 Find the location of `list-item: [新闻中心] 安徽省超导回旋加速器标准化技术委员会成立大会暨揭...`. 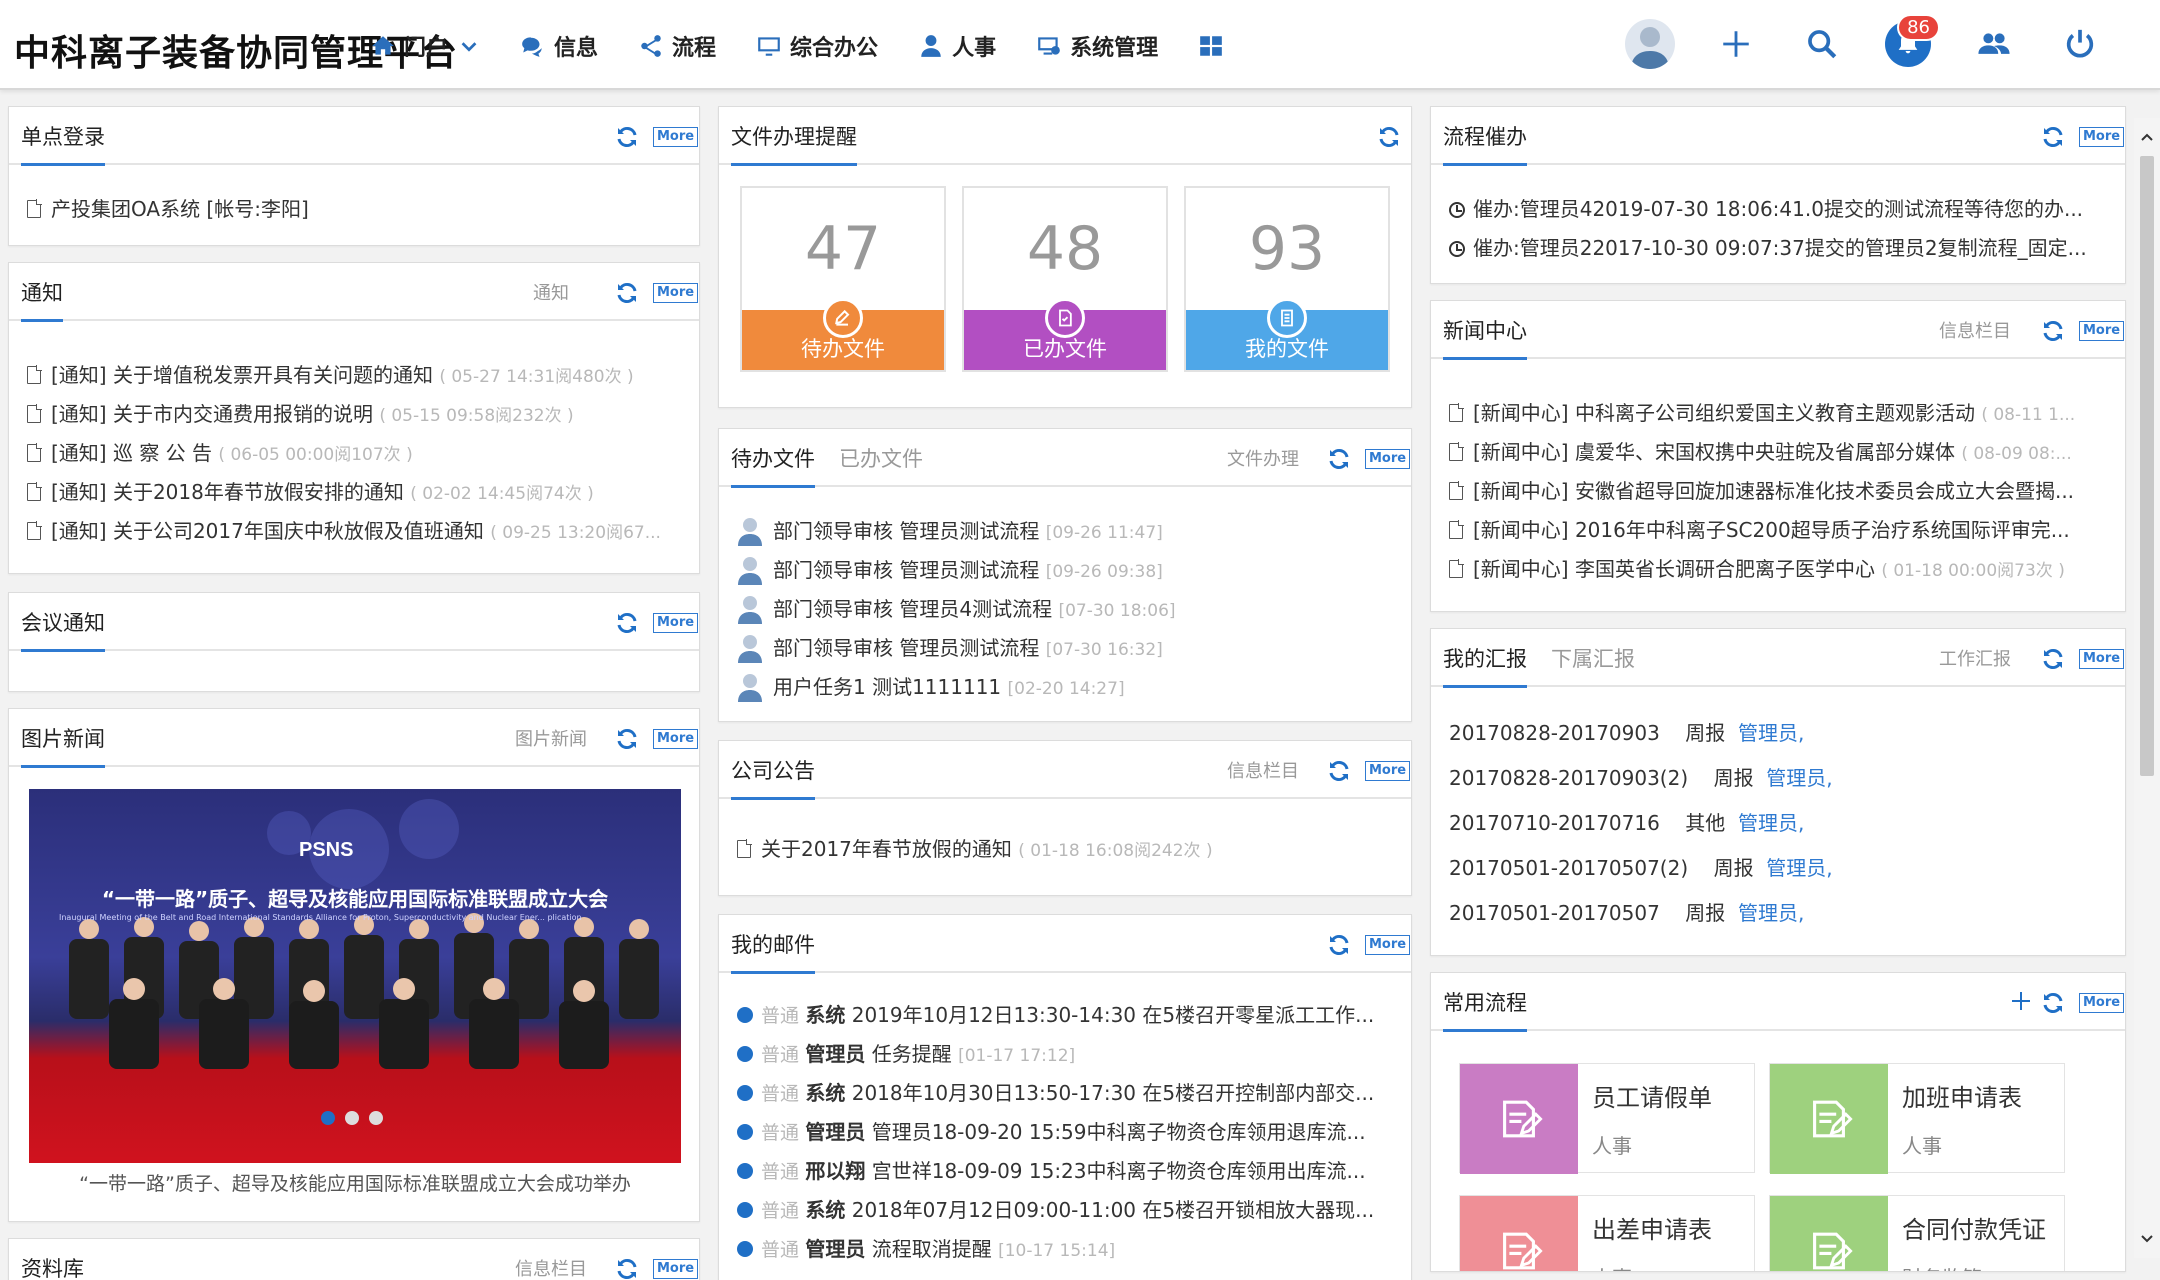

list-item: [新闻中心] 安徽省超导回旋加速器标准化技术委员会成立大会暨揭... is located at coordinates (1781, 489).